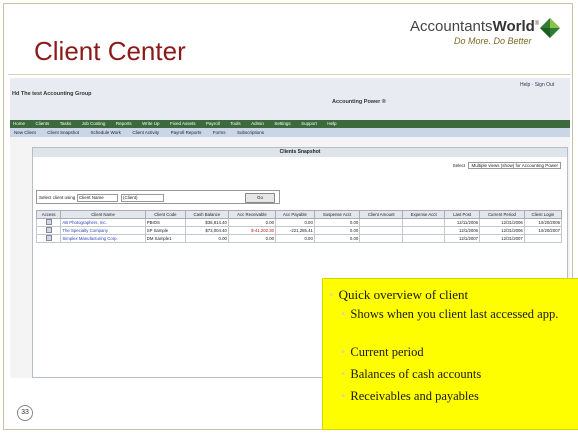 This screenshot has width=578, height=433. What do you see at coordinates (105, 132) in the screenshot?
I see `toolbar-item: Schedule Work` at bounding box center [105, 132].